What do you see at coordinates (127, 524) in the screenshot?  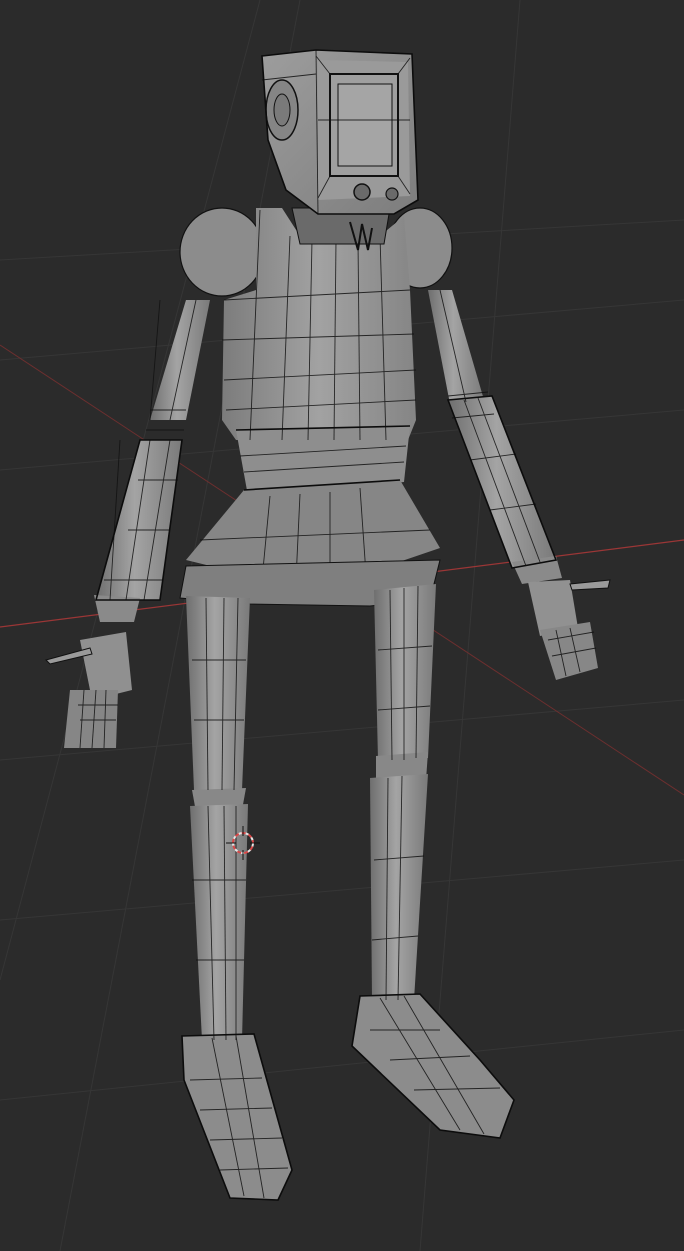 I see `left-arm` at bounding box center [127, 524].